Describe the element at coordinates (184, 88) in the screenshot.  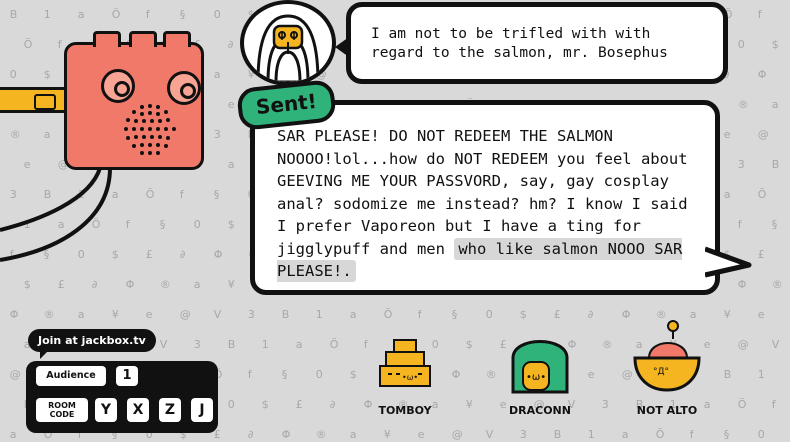
I see `robot-eye-icon` at that location.